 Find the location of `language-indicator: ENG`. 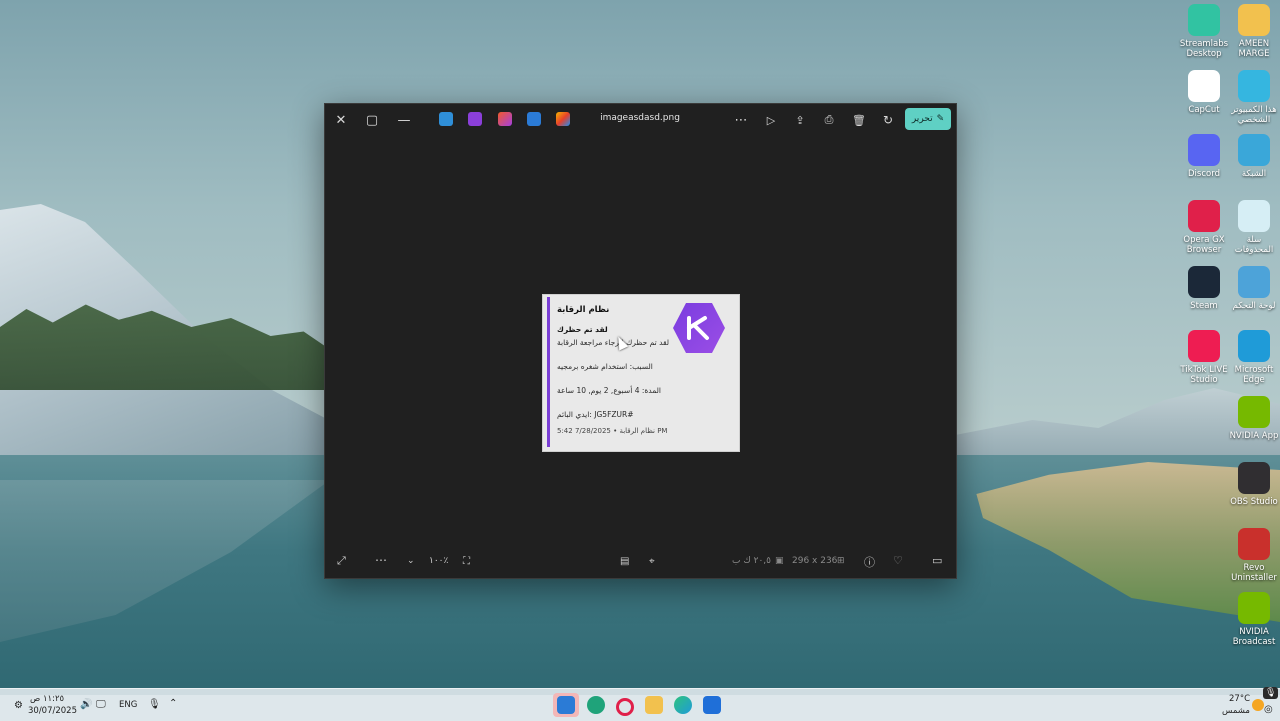

language-indicator: ENG is located at coordinates (128, 705).